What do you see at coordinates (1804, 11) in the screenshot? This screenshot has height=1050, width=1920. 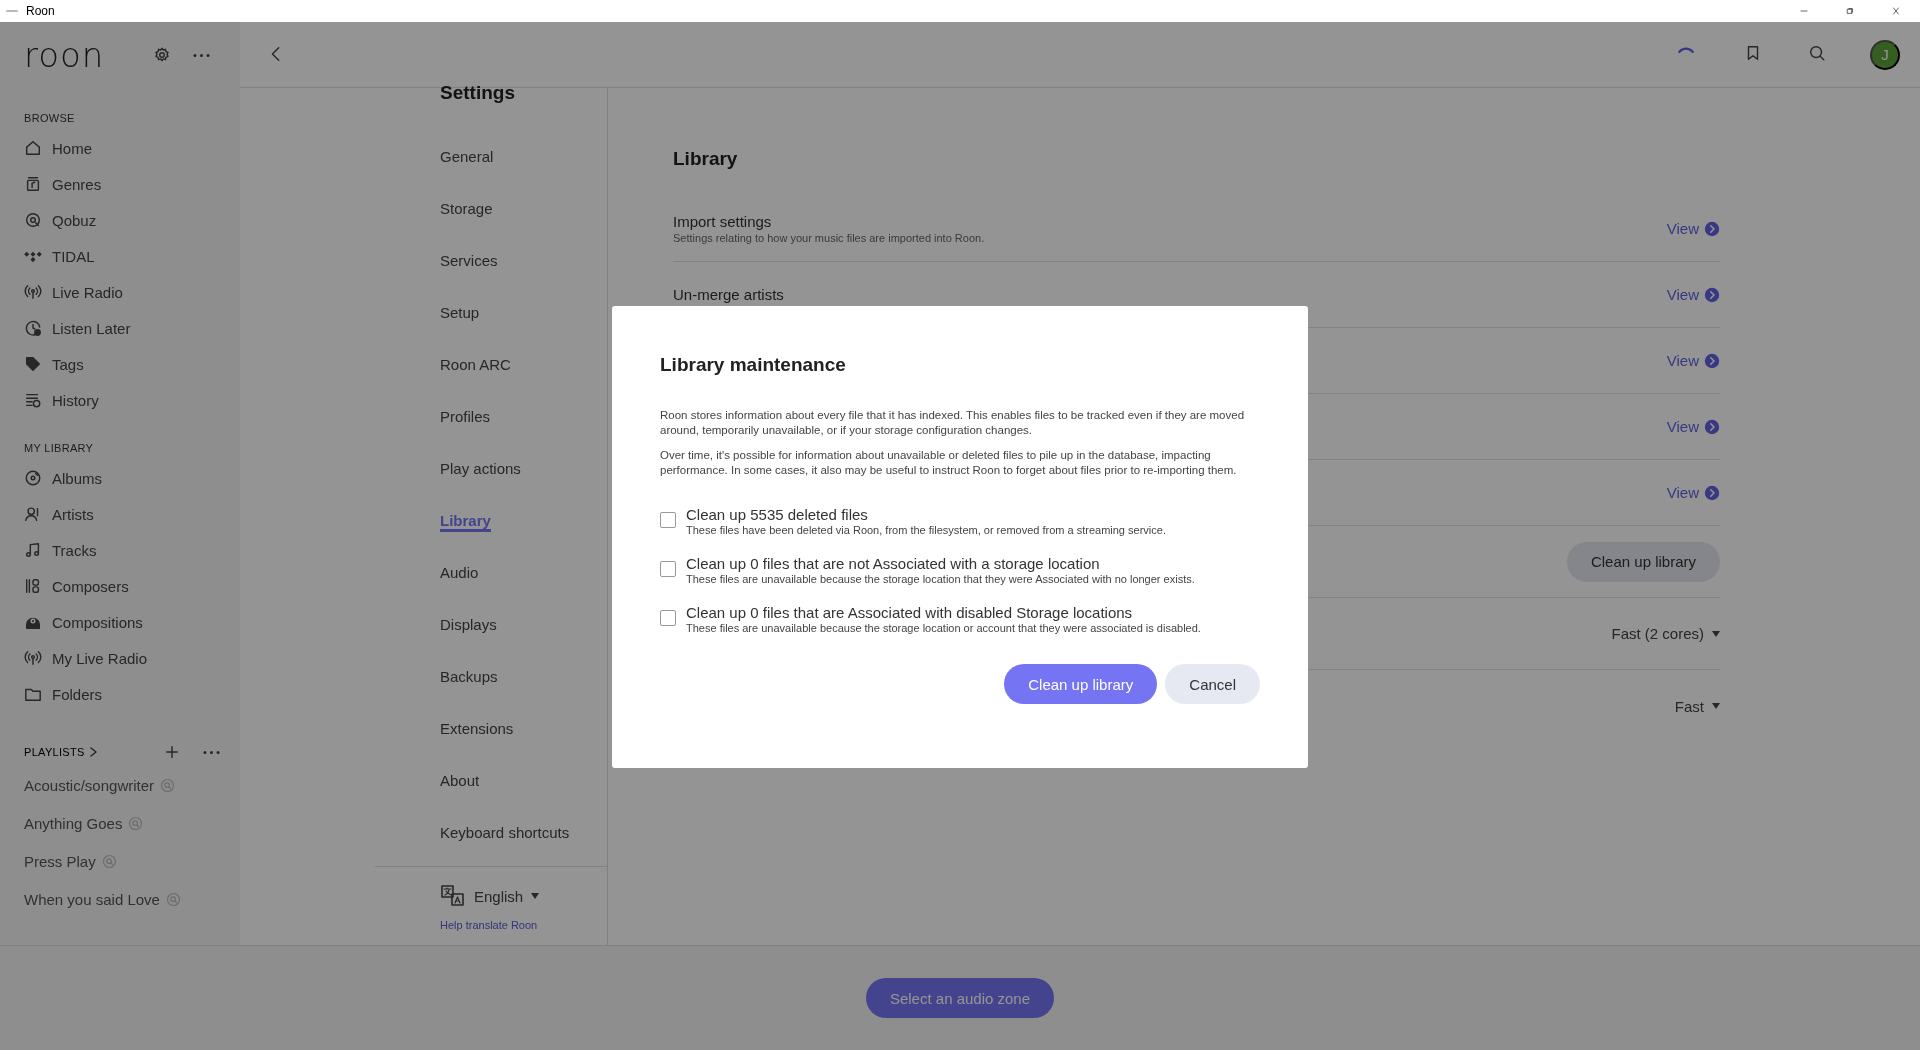 I see `minimize-icon` at bounding box center [1804, 11].